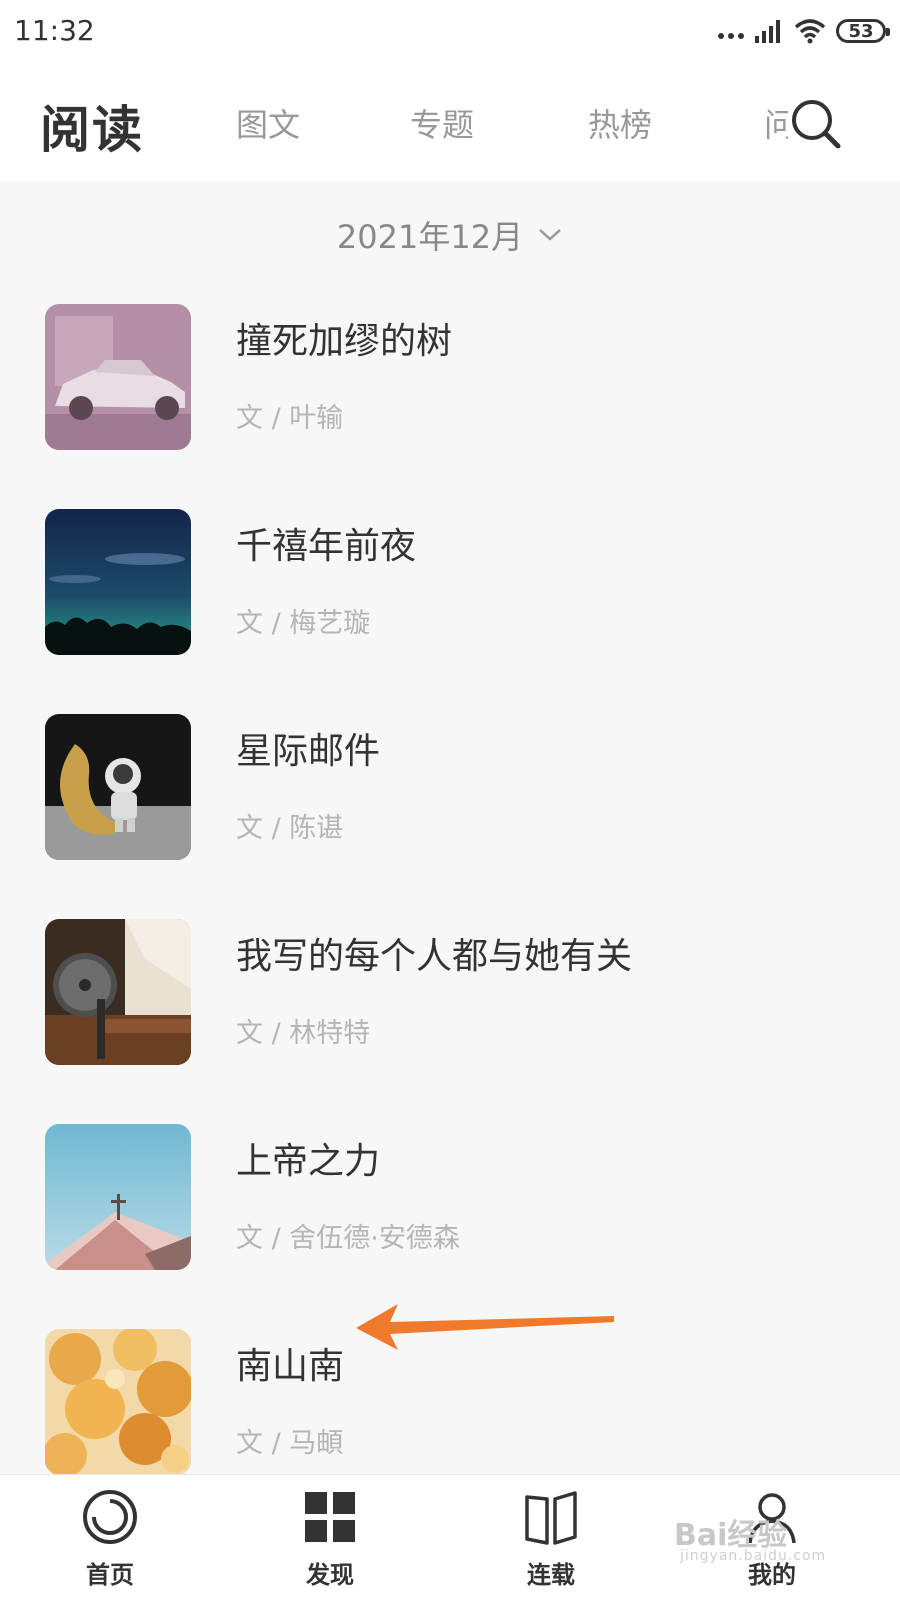  I want to click on list-item: 上帝之力 文 / 舍伍德·安德森, so click(450, 1226).